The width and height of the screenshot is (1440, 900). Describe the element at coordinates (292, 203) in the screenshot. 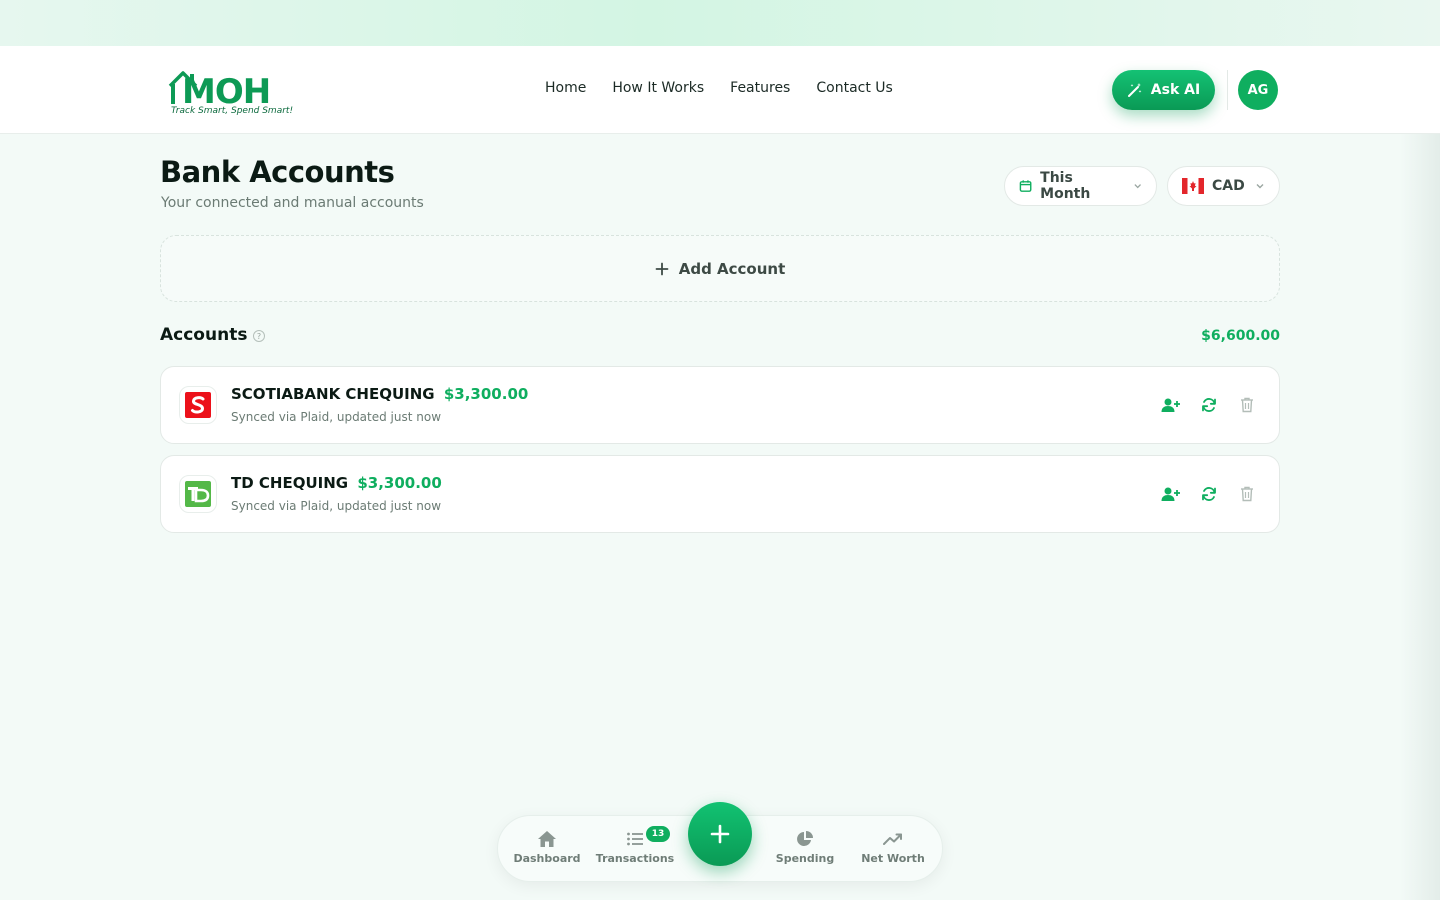

I see `page-subtitle: Your connected and manual accounts` at that location.